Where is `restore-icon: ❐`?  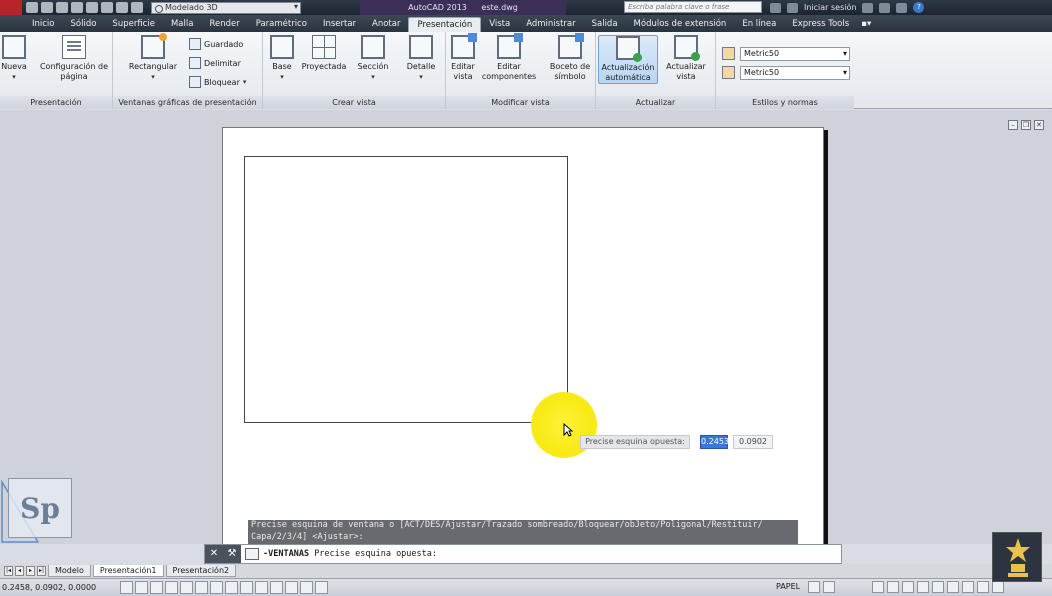
restore-icon: ❐ is located at coordinates (1026, 125).